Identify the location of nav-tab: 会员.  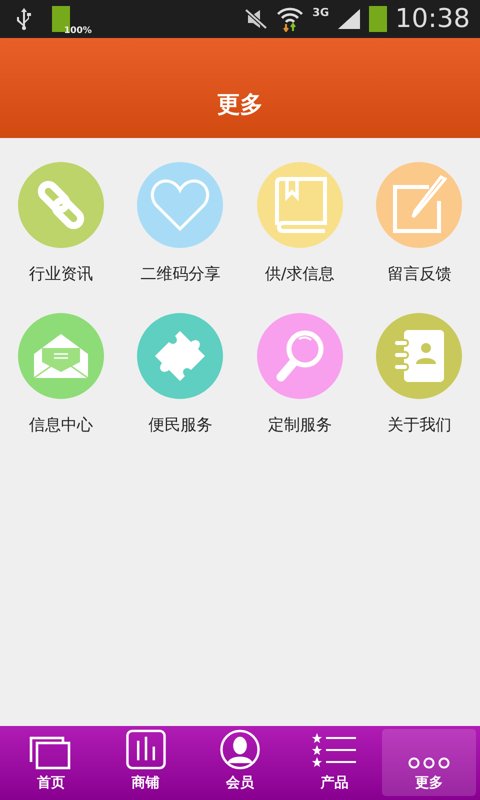
(240, 762).